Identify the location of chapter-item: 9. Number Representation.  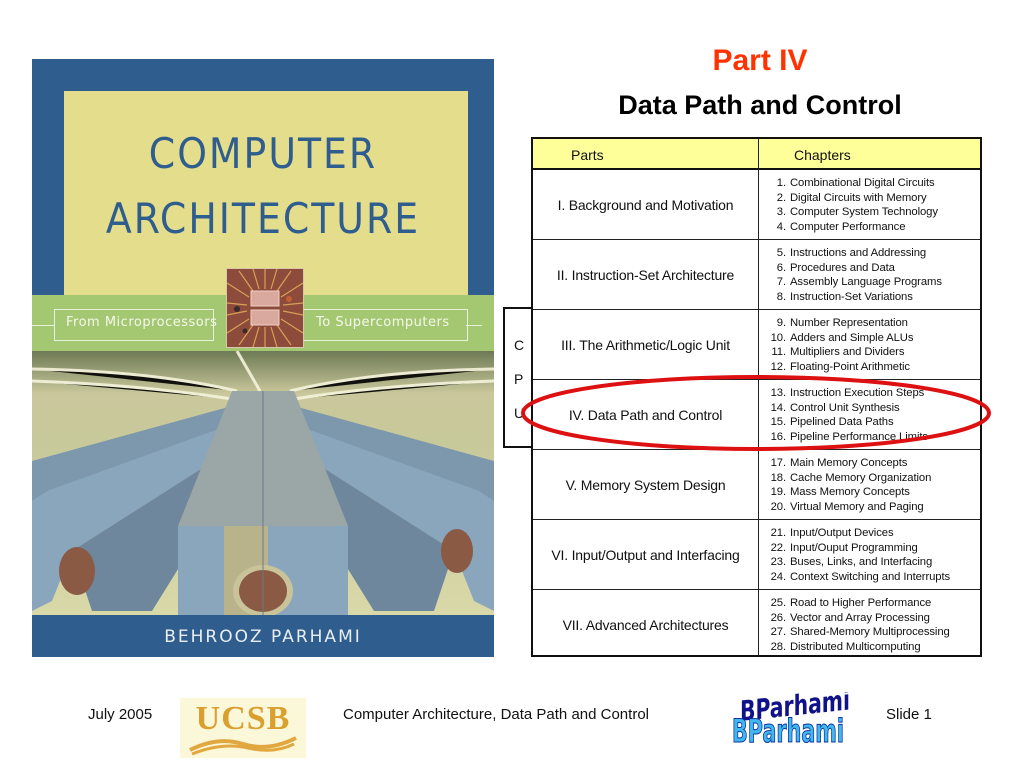
(841, 323).